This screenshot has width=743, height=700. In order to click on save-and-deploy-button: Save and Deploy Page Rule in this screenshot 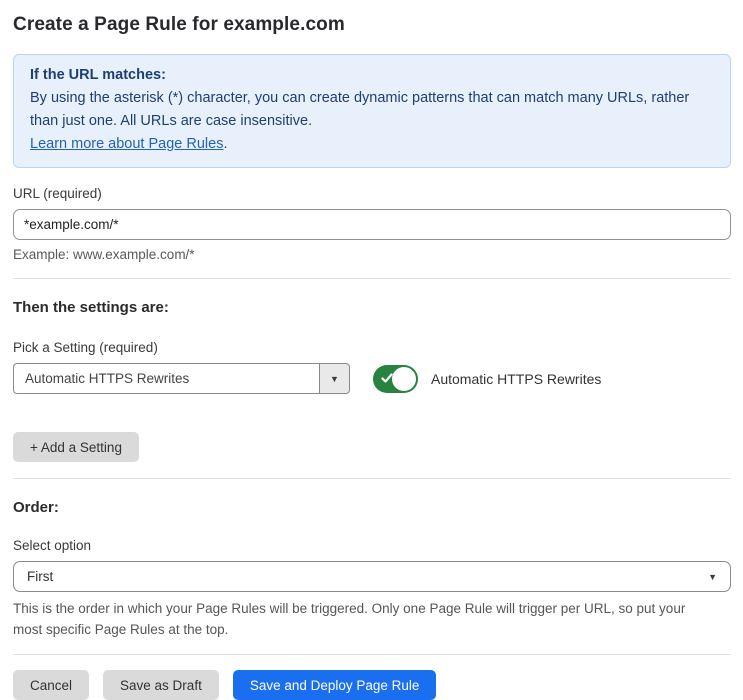, I will do `click(334, 685)`.